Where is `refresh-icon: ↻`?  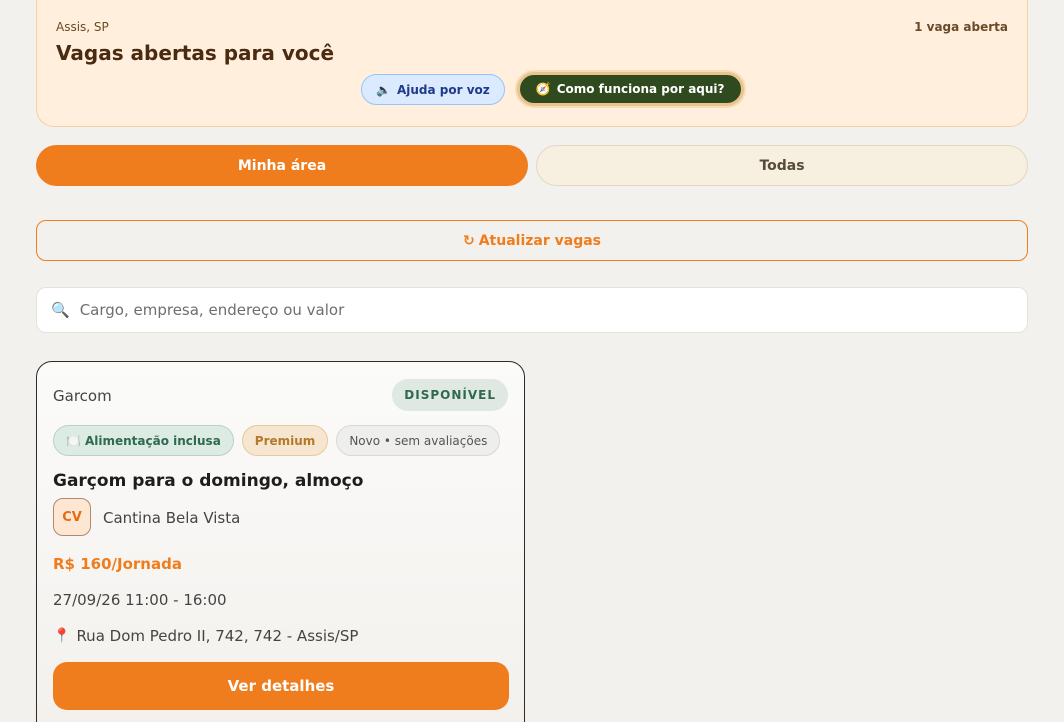 refresh-icon: ↻ is located at coordinates (468, 240).